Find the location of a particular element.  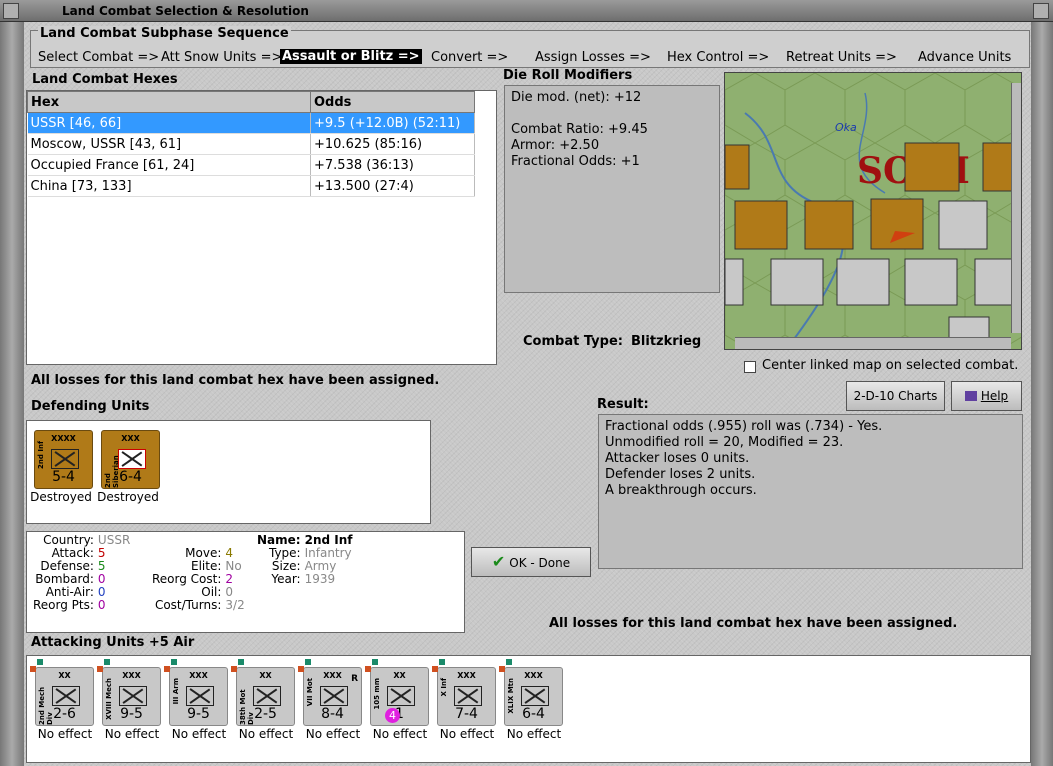

right-frame is located at coordinates (1042, 394).